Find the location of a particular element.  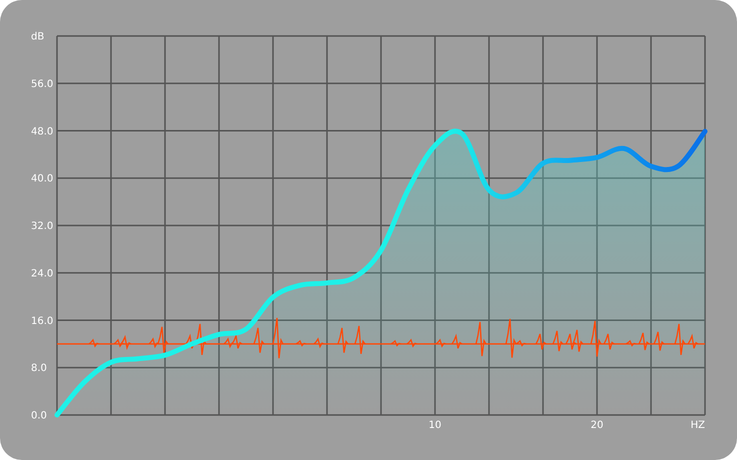

y-tick-label: 0.0 is located at coordinates (39, 416).